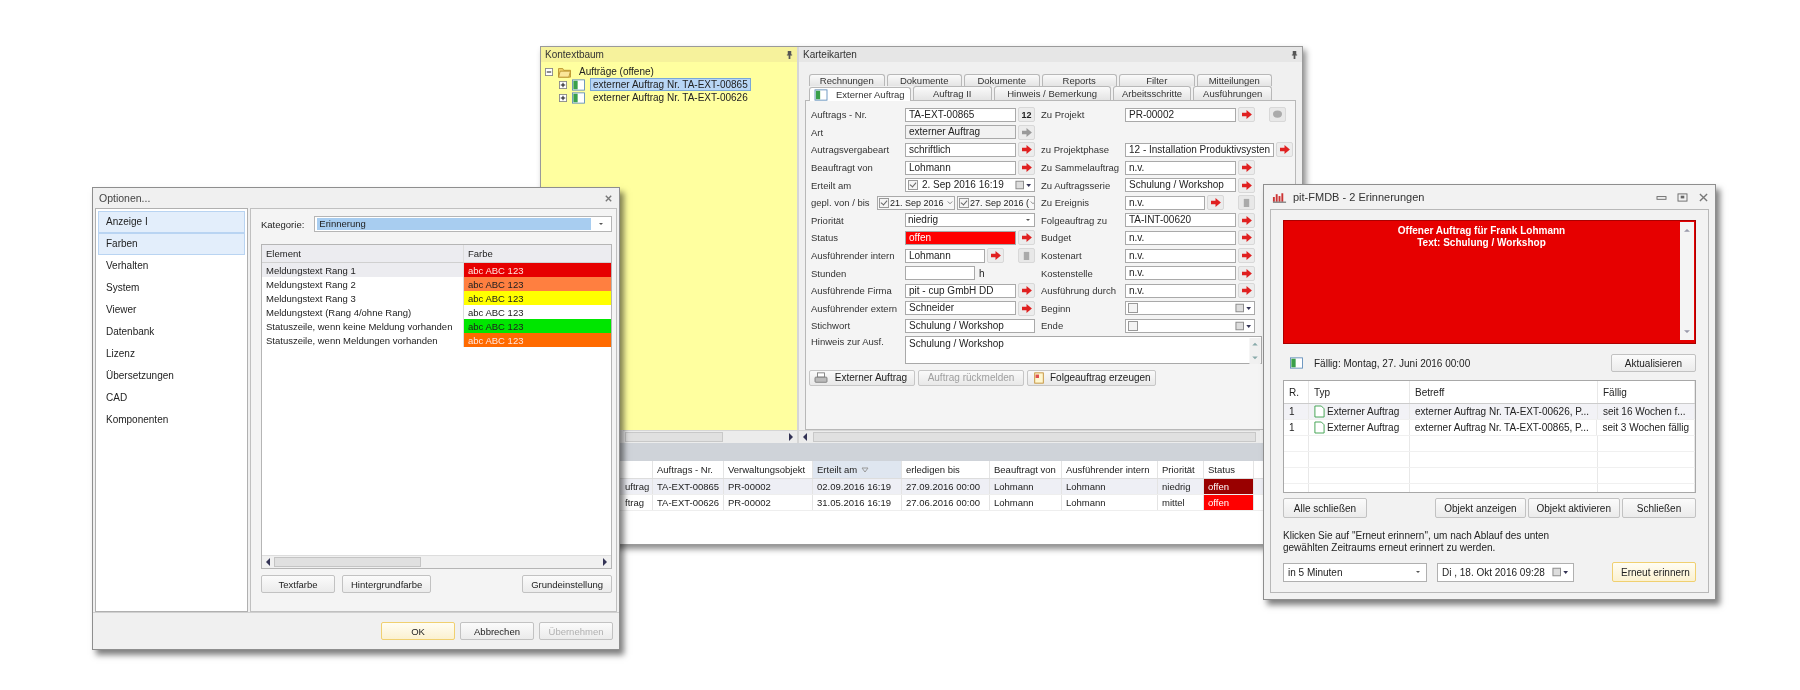 Image resolution: width=1800 pixels, height=690 pixels. I want to click on nav-item: CAD, so click(171, 398).